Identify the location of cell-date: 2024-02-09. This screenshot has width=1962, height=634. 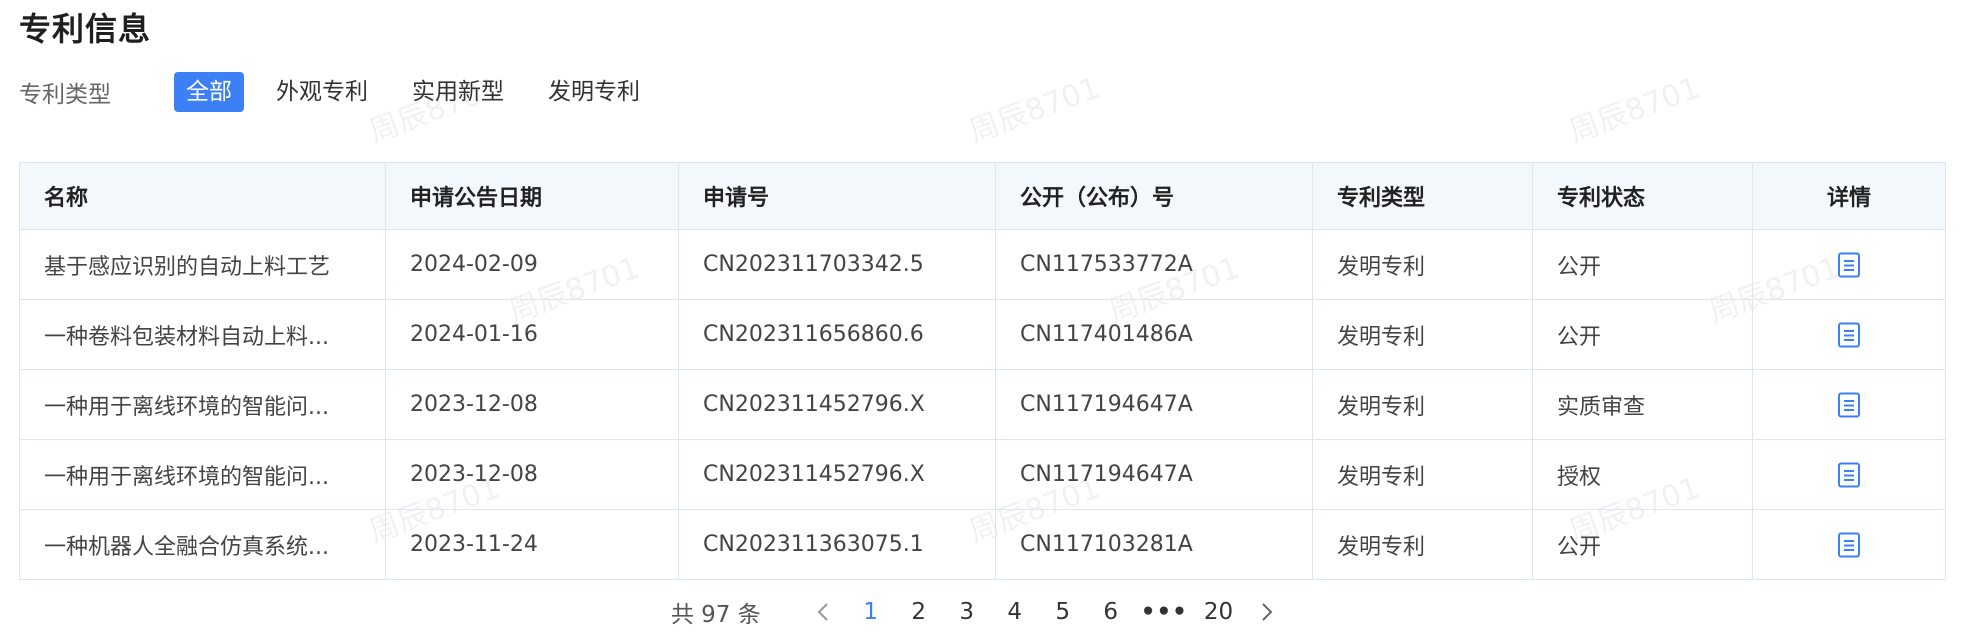
(532, 264).